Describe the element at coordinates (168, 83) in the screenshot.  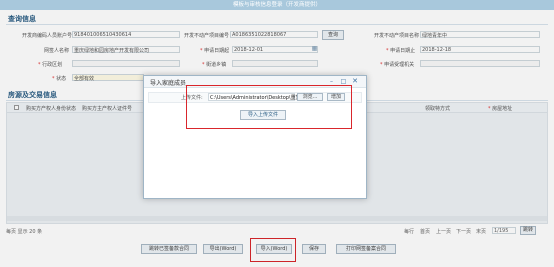
I see `dialog-title: 导入家庭成员` at that location.